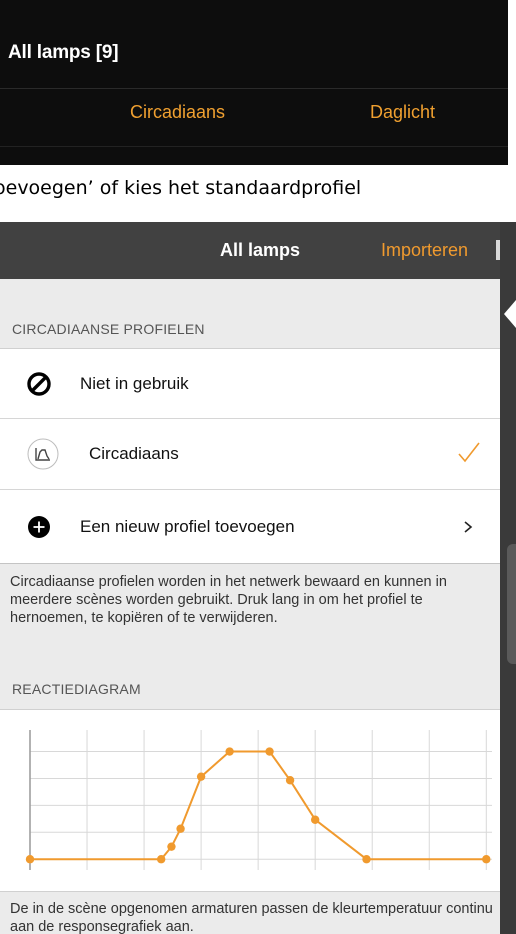 The width and height of the screenshot is (516, 934). I want to click on profile-label: Niet in gebruik, so click(134, 383).